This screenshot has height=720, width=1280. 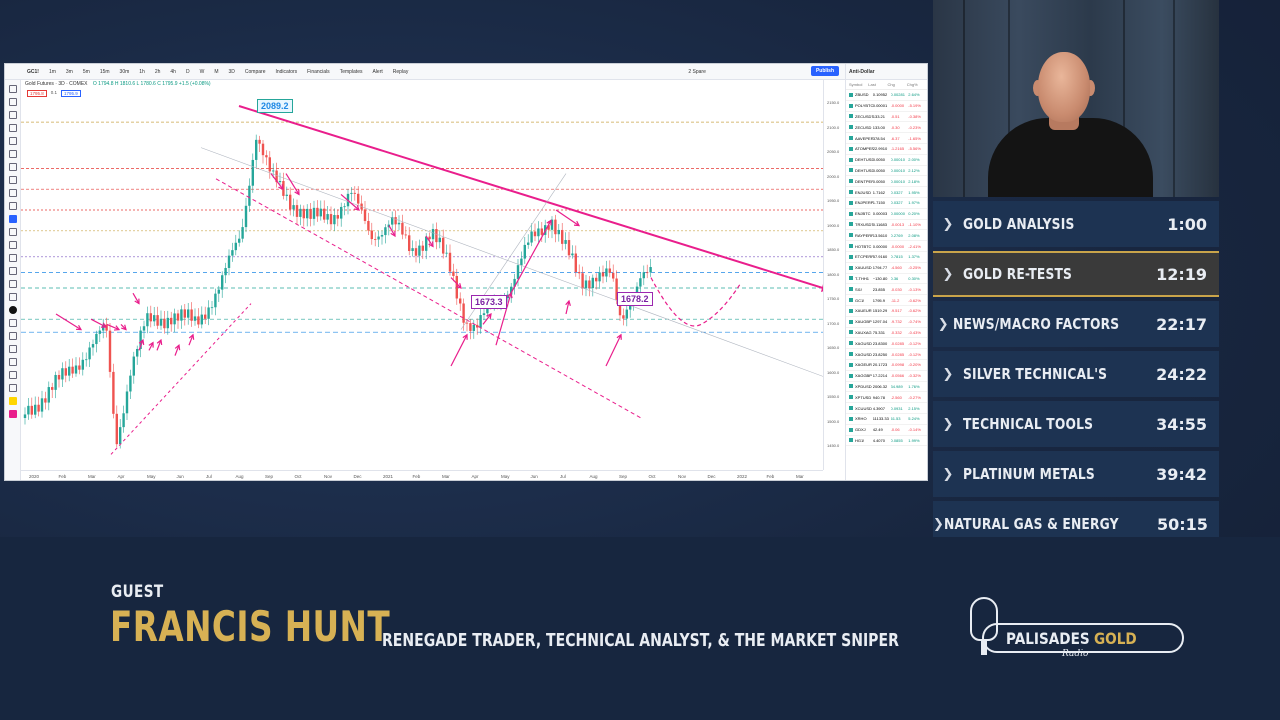 I want to click on buy-price: 1795.9, so click(x=71, y=93).